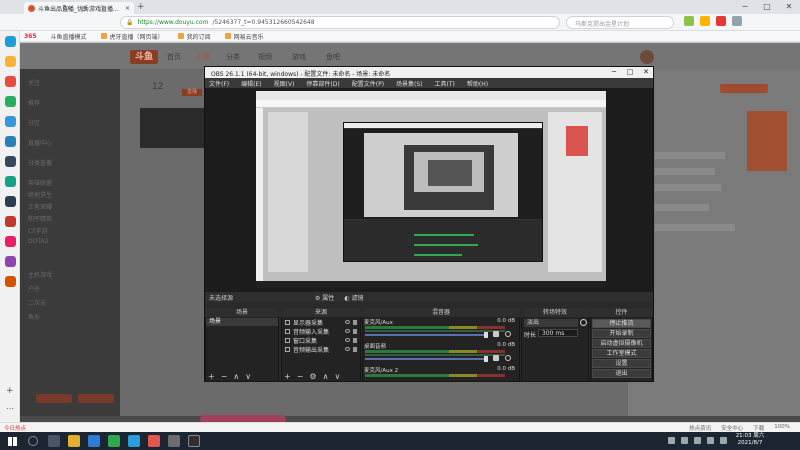  What do you see at coordinates (34, 82) in the screenshot?
I see `sidebar-item: 关注` at bounding box center [34, 82].